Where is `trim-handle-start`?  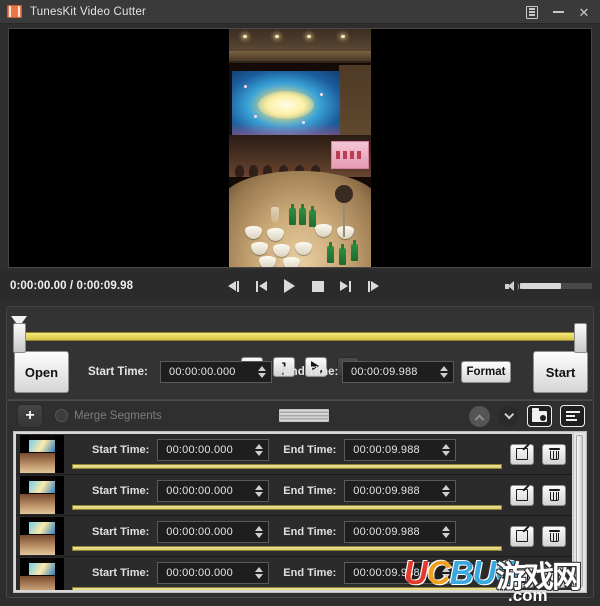 trim-handle-start is located at coordinates (19, 338).